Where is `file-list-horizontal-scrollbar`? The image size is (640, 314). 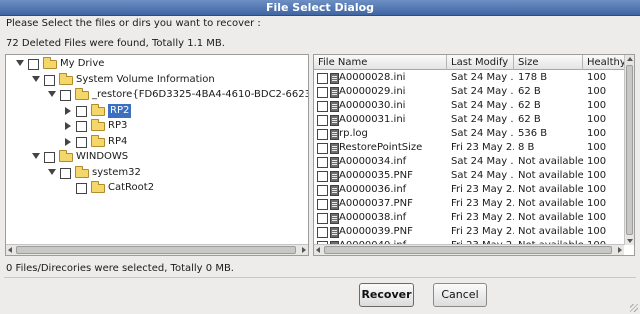 file-list-horizontal-scrollbar is located at coordinates (469, 249).